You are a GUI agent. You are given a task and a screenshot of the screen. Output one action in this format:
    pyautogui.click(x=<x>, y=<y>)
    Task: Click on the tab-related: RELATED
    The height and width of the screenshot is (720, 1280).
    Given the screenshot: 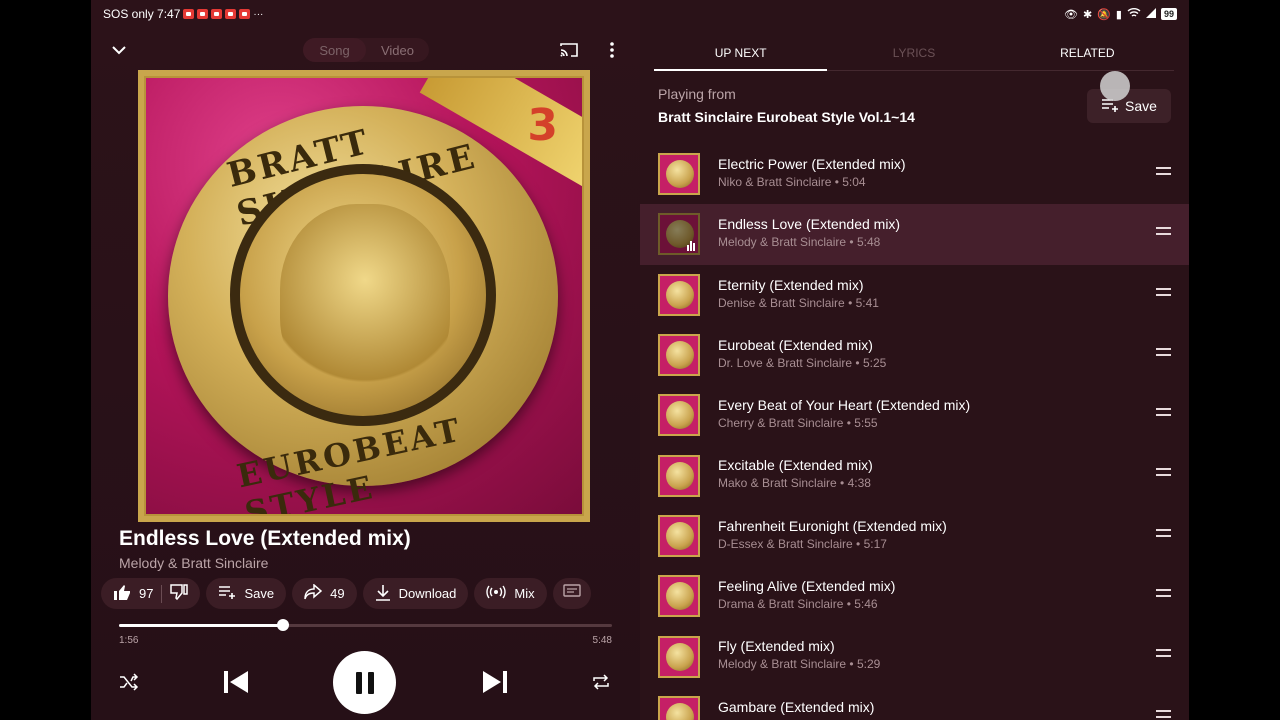 What is the action you would take?
    pyautogui.click(x=1087, y=53)
    